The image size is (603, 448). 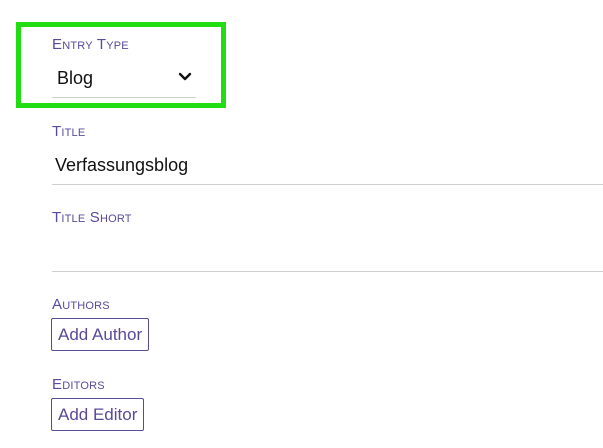 What do you see at coordinates (75, 78) in the screenshot?
I see `entry-type-selected-value: Blog` at bounding box center [75, 78].